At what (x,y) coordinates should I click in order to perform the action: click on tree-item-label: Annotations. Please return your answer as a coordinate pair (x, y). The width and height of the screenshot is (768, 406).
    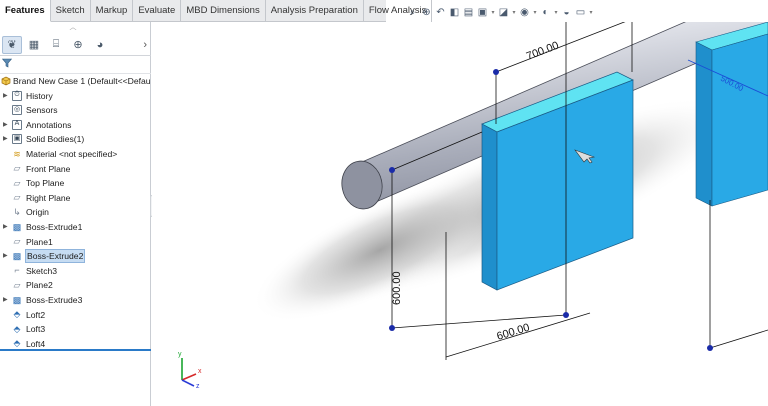
    Looking at the image, I should click on (49, 124).